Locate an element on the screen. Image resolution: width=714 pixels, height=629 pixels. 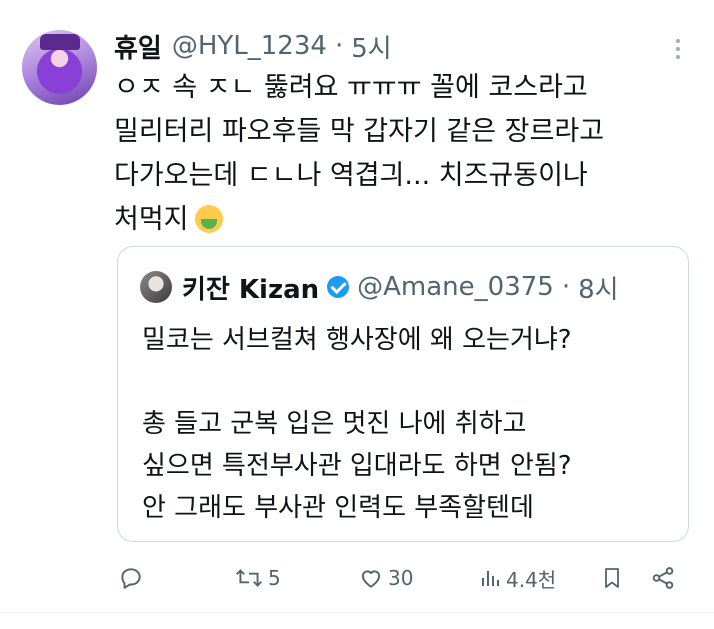
bookmark-button is located at coordinates (612, 578).